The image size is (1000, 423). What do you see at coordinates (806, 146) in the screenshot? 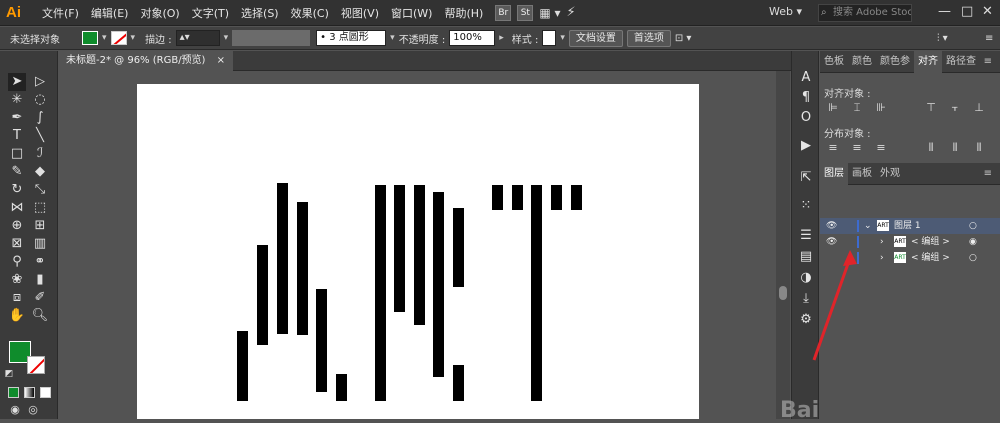
I see `actions-play-icon: ▶` at bounding box center [806, 146].